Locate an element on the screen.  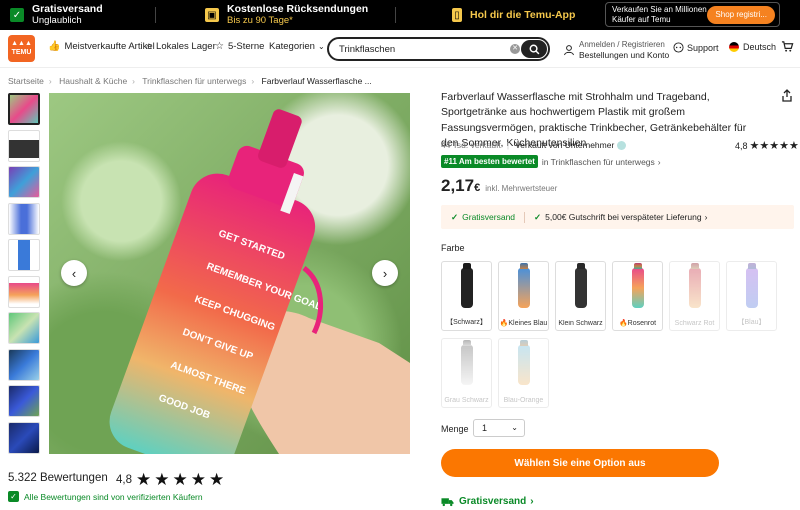
warehouse-icon: ⌂ is located at coordinates (149, 46).